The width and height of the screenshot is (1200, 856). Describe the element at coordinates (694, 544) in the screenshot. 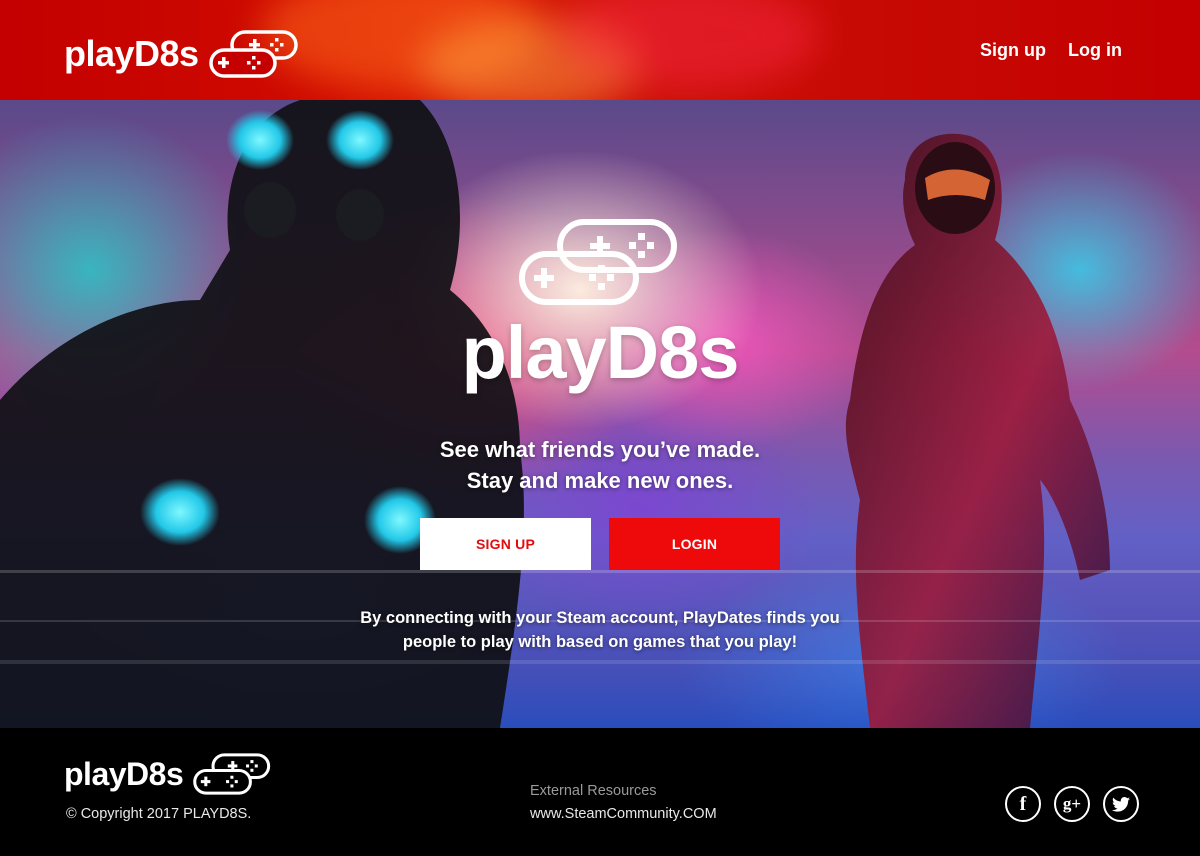

I see `login-button: LOGIN` at that location.